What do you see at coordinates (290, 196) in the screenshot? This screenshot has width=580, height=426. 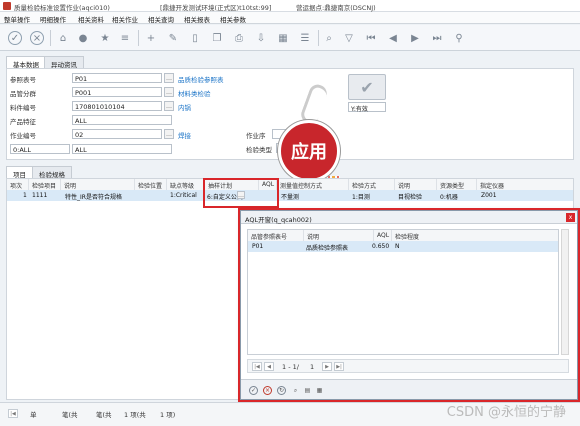 I see `cell-measure-mode: 不量测` at bounding box center [290, 196].